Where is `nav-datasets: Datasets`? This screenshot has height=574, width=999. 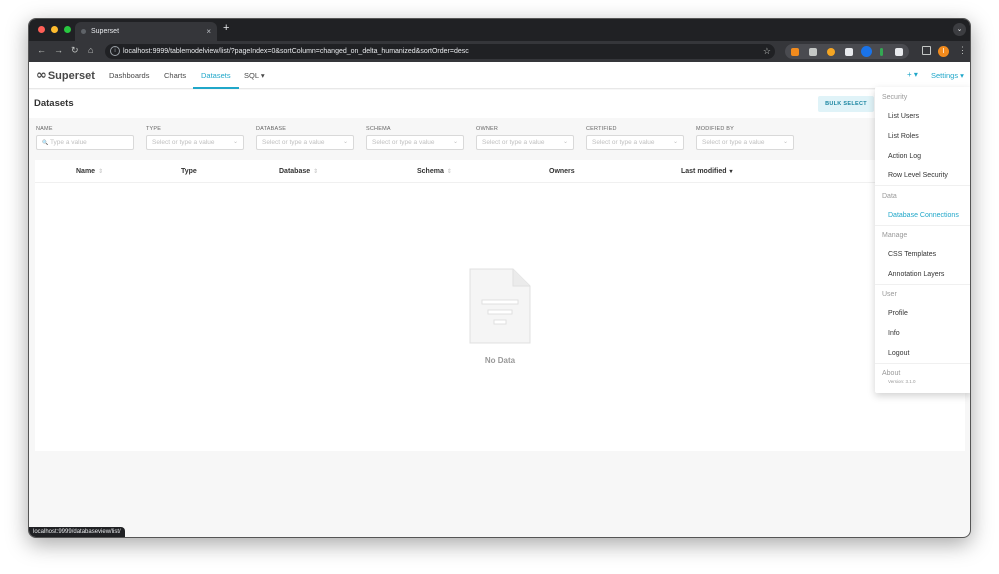 nav-datasets: Datasets is located at coordinates (216, 75).